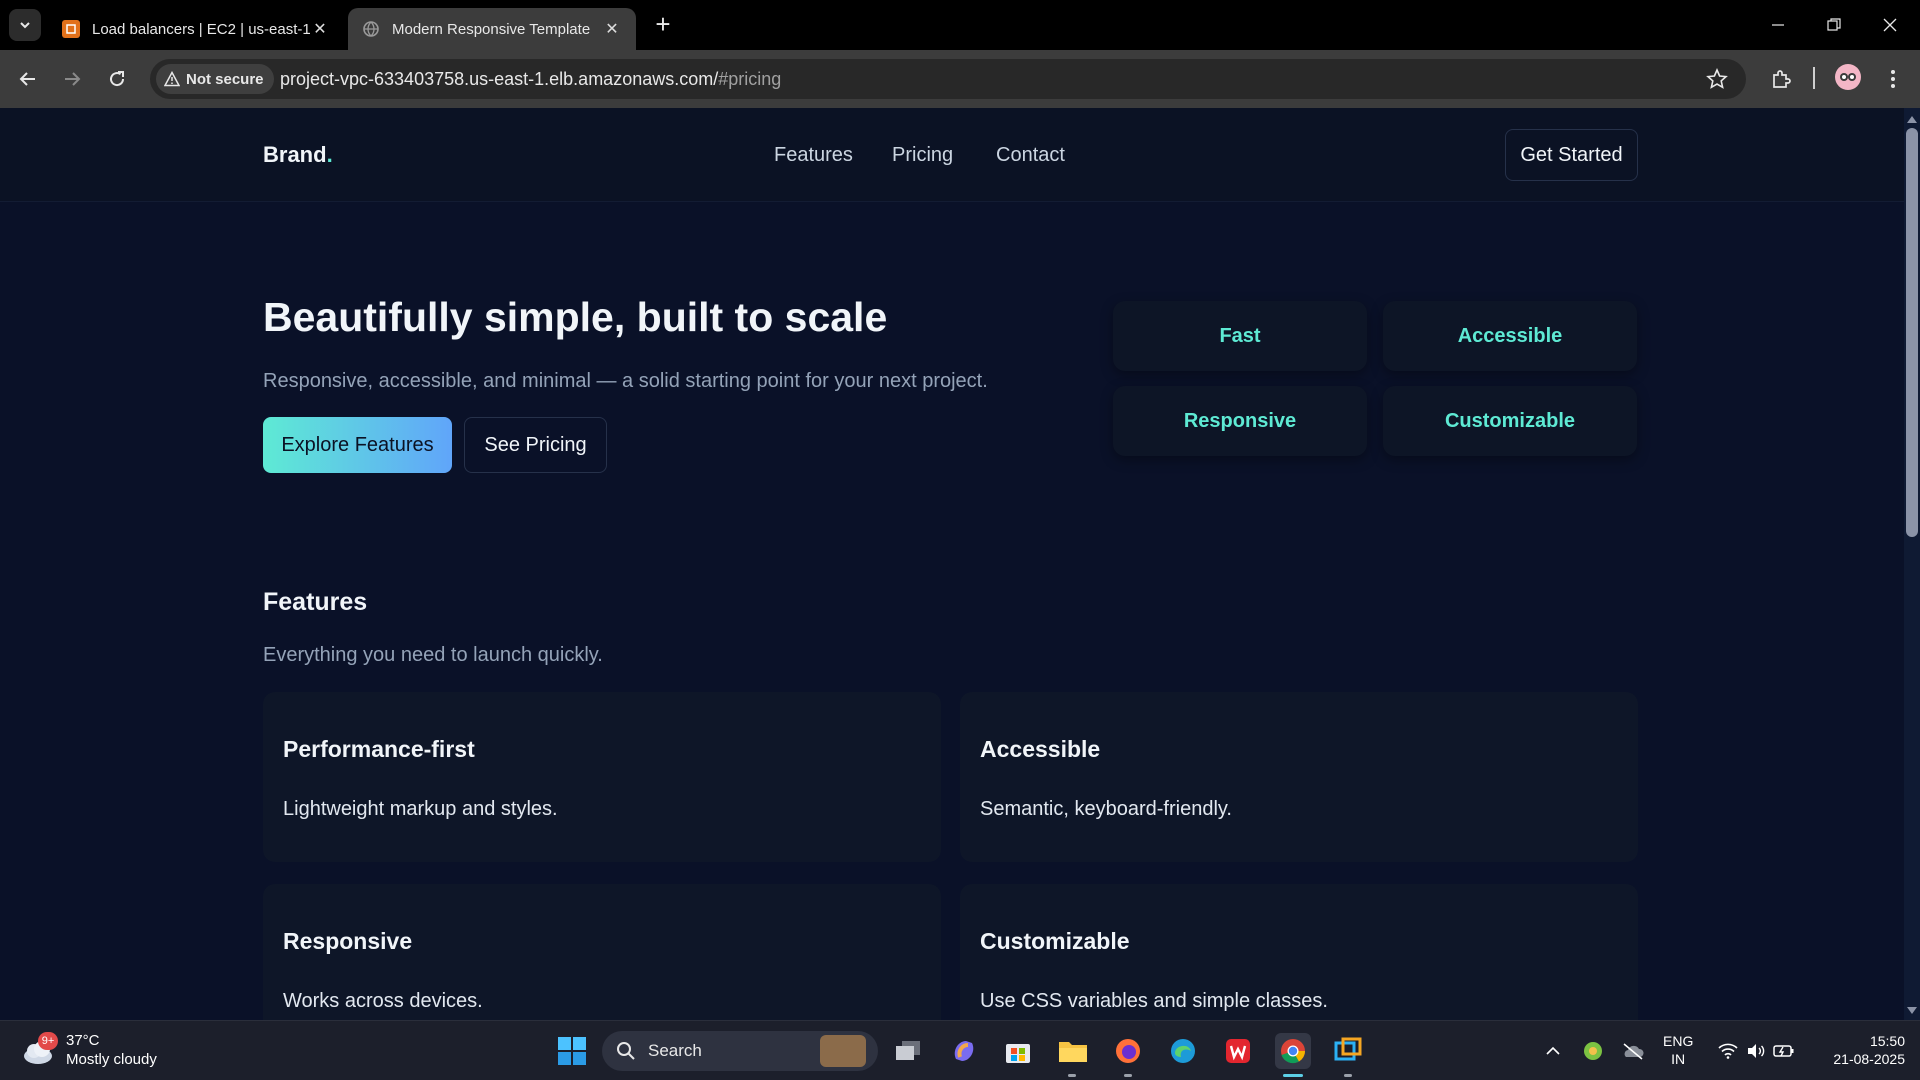 The height and width of the screenshot is (1080, 1920). I want to click on nav-link-features: Features, so click(813, 155).